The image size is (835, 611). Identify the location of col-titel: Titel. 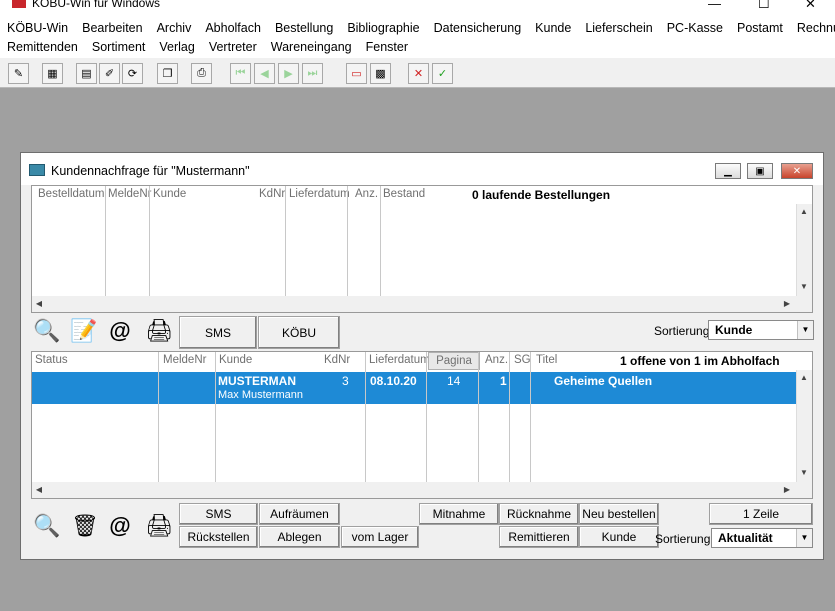
(546, 360).